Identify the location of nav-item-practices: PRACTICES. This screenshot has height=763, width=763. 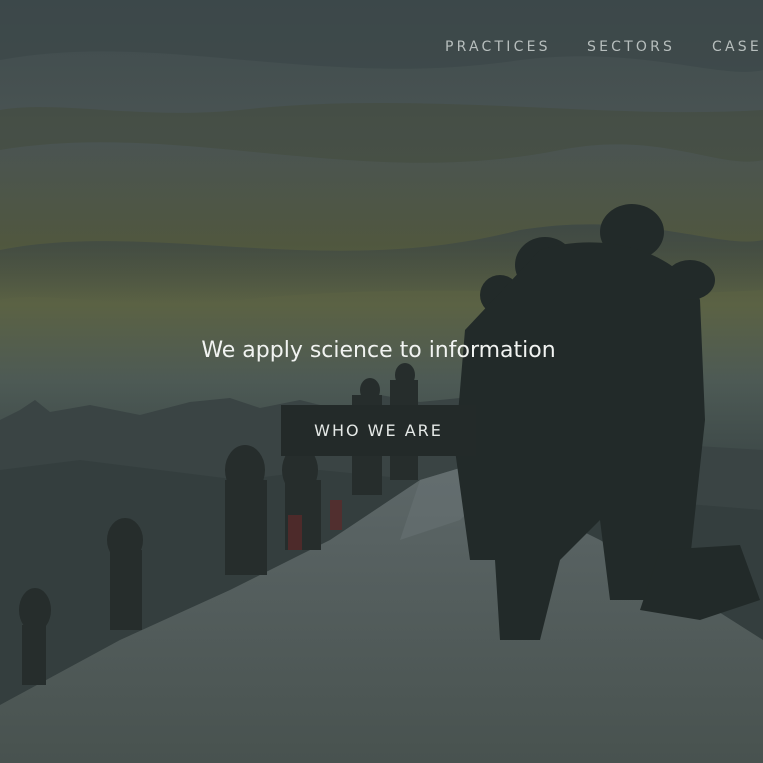
(498, 47).